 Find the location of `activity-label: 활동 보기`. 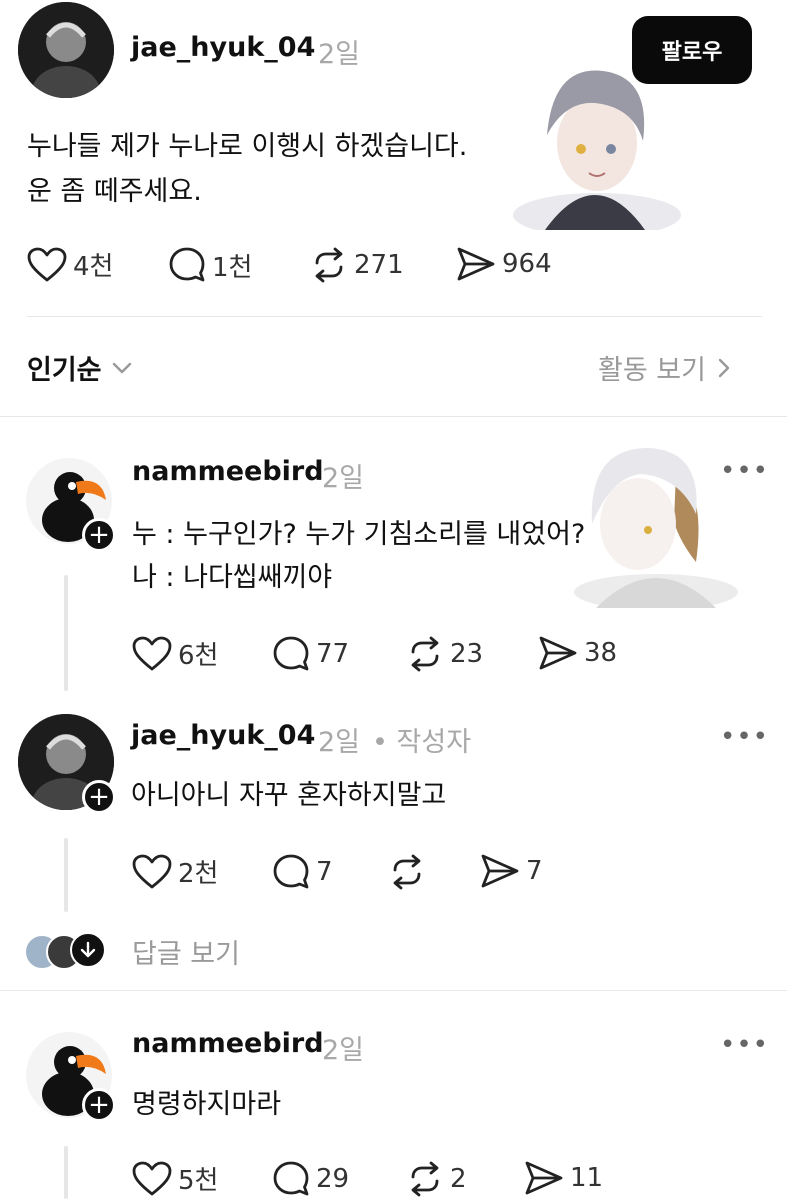

activity-label: 활동 보기 is located at coordinates (652, 370).